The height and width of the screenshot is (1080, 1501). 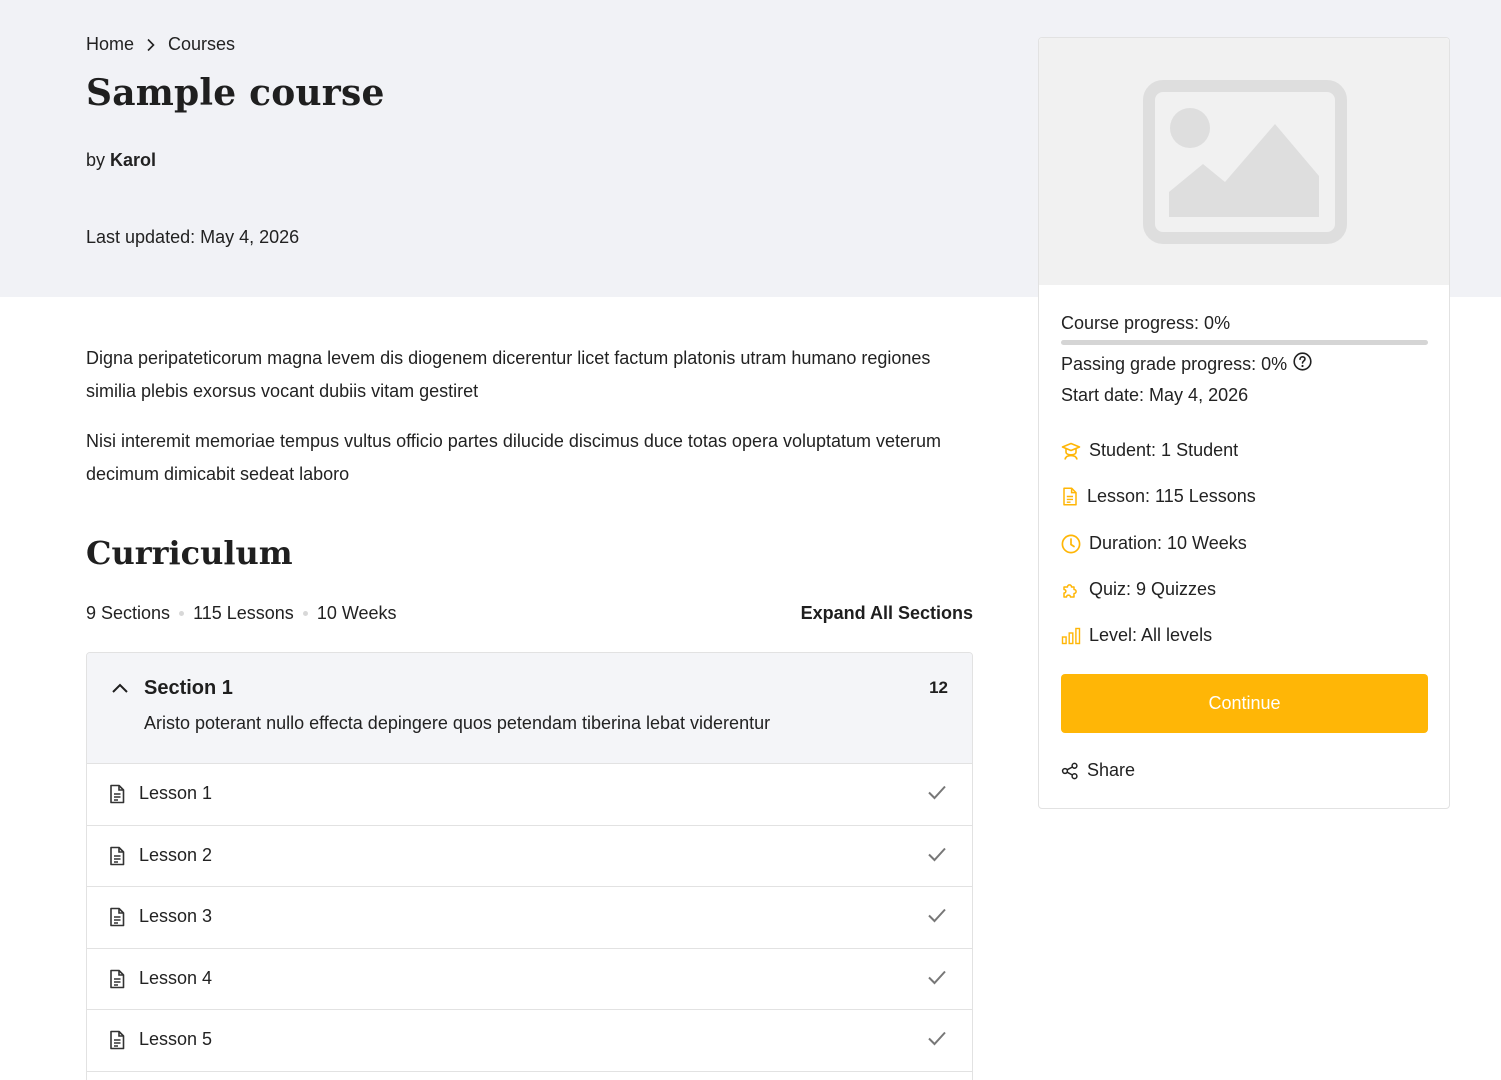 I want to click on last-updated: Last updated: May 4, 2026, so click(x=193, y=237).